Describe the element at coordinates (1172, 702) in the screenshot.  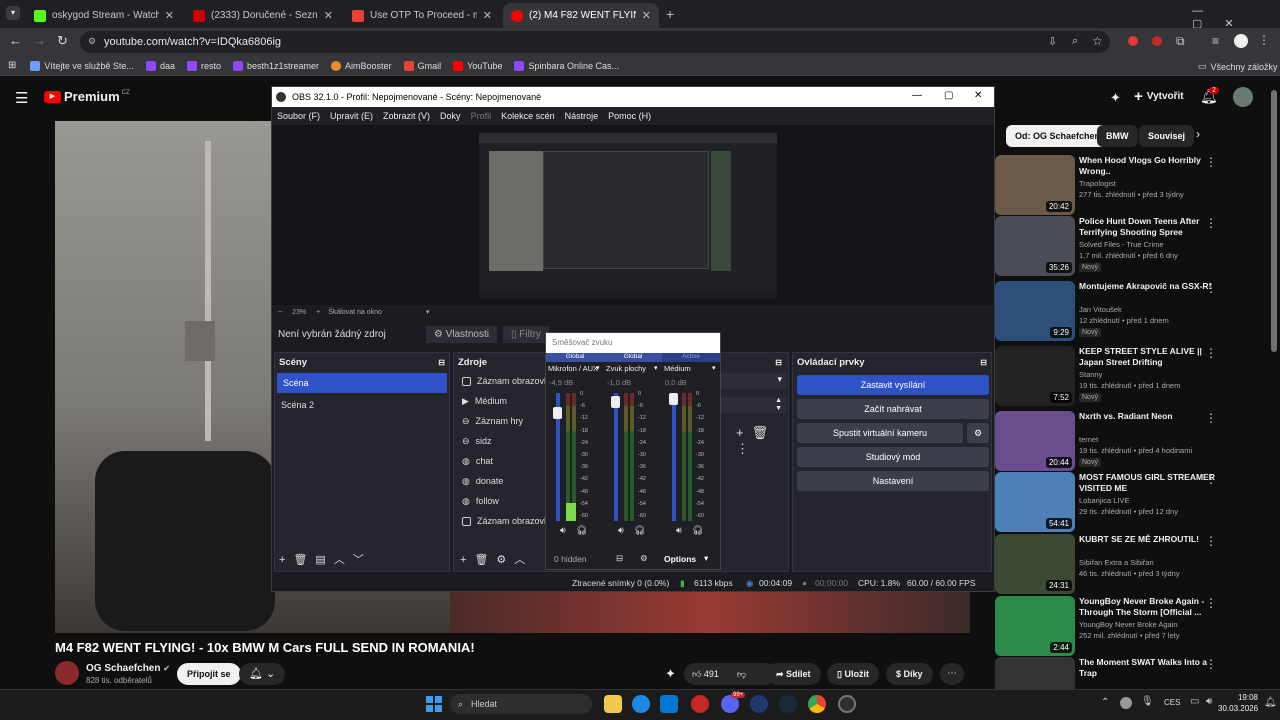
I see `language-indicator: CES` at that location.